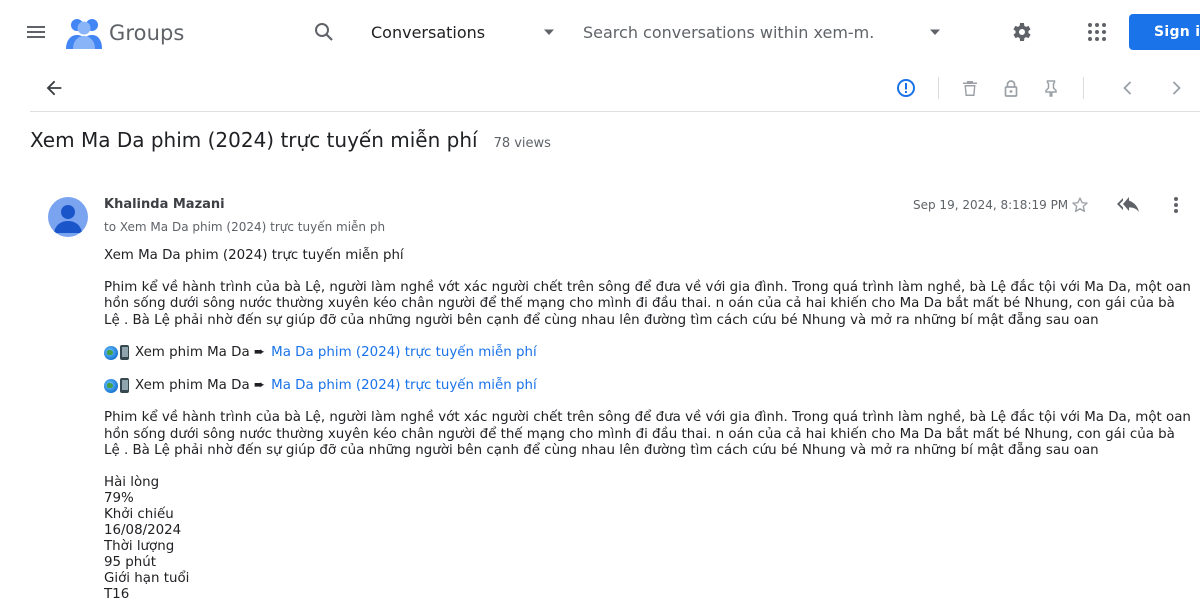  I want to click on reply-all-icon, so click(1128, 204).